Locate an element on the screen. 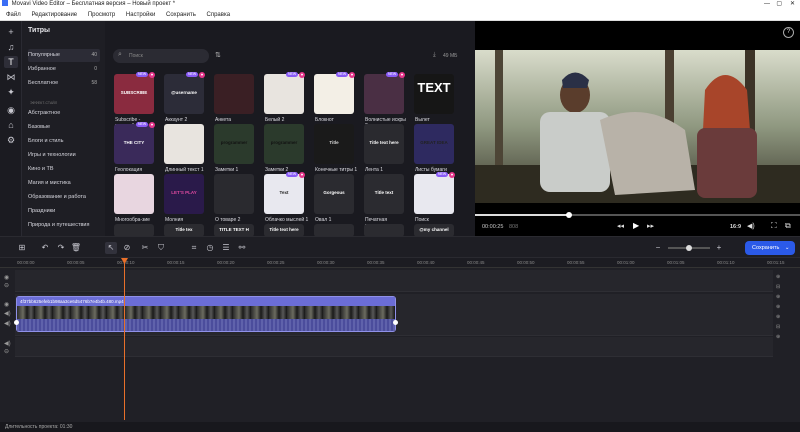  maximize-button: ▢ is located at coordinates (779, 4).